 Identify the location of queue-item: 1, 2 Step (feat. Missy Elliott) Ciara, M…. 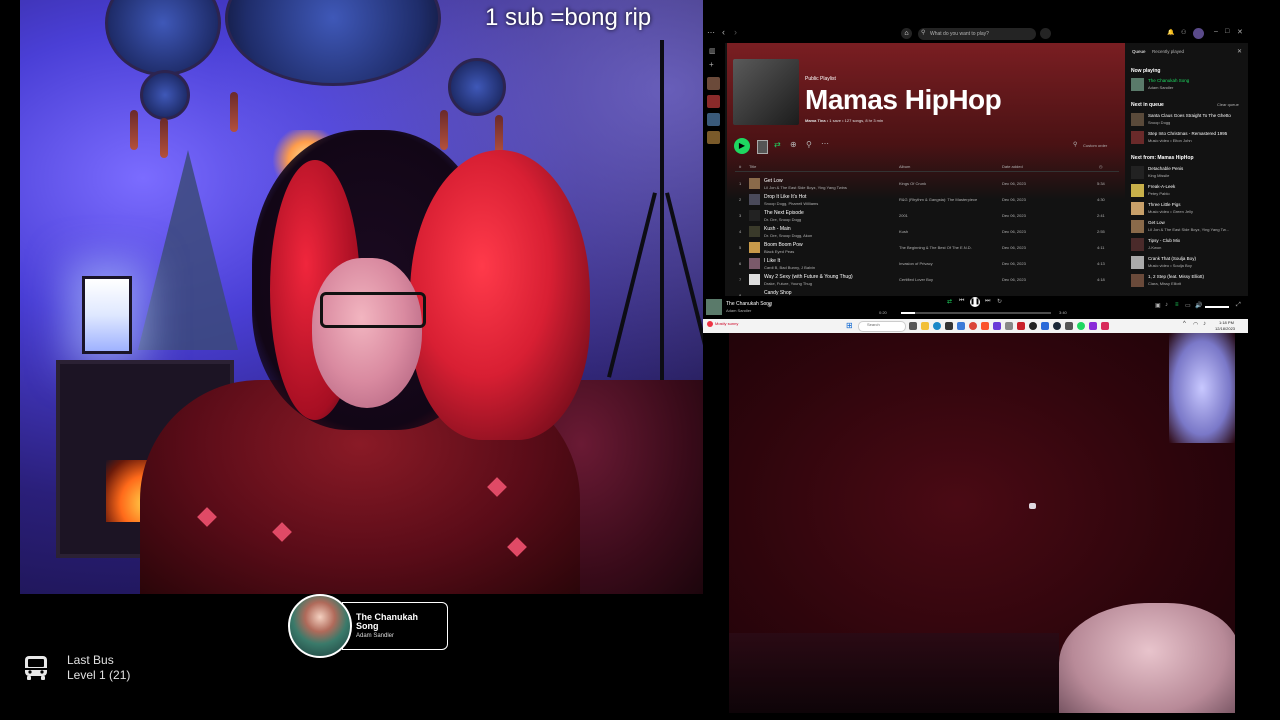
(1188, 281).